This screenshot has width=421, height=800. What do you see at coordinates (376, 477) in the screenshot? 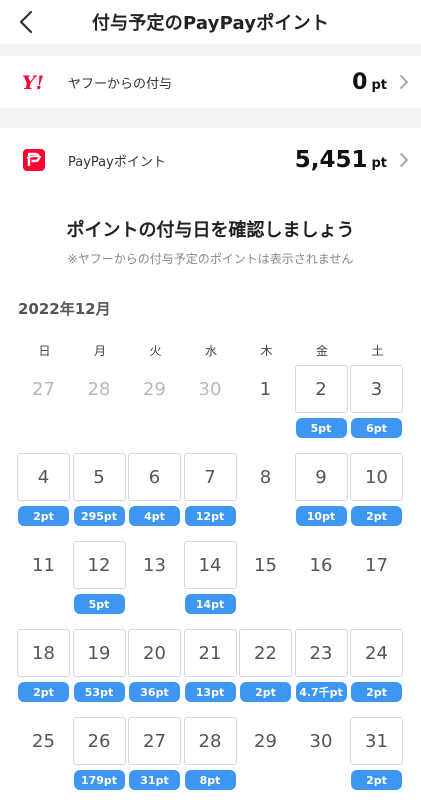
I see `day-number: 10` at bounding box center [376, 477].